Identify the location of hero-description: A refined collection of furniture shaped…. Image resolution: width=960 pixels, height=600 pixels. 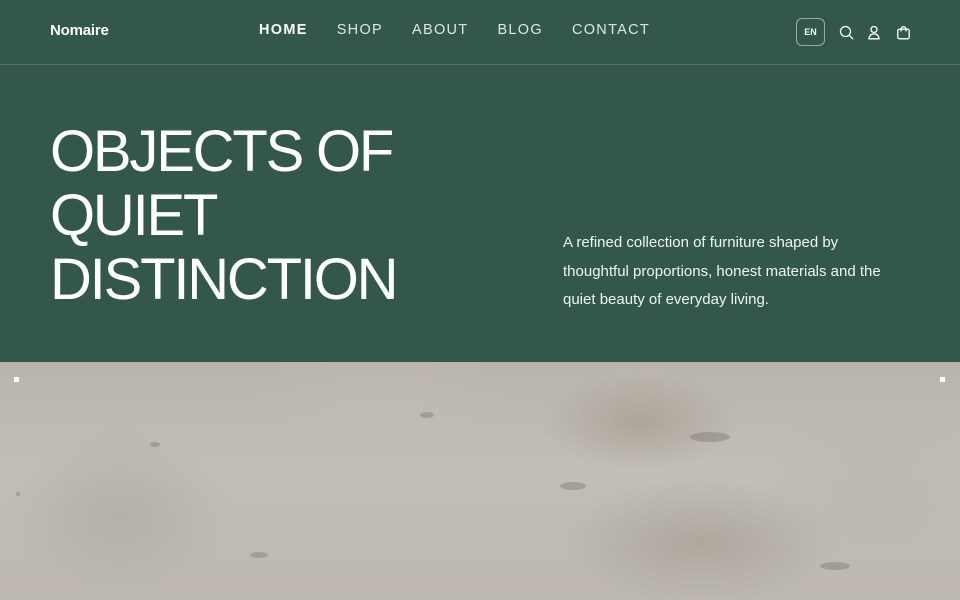
(722, 271).